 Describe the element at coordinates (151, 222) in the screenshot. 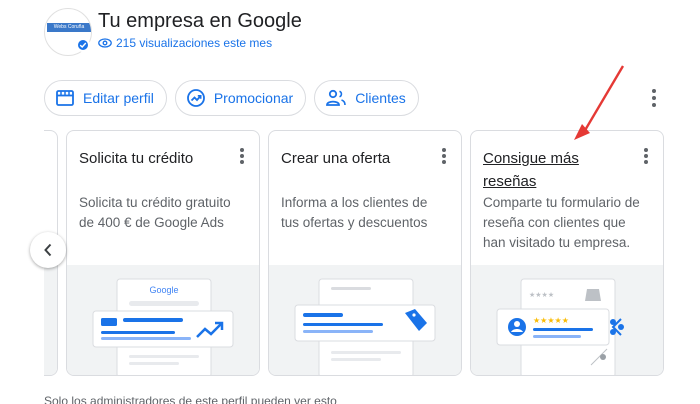

I see `card-desc-line: de 400 € de Google Ads` at that location.